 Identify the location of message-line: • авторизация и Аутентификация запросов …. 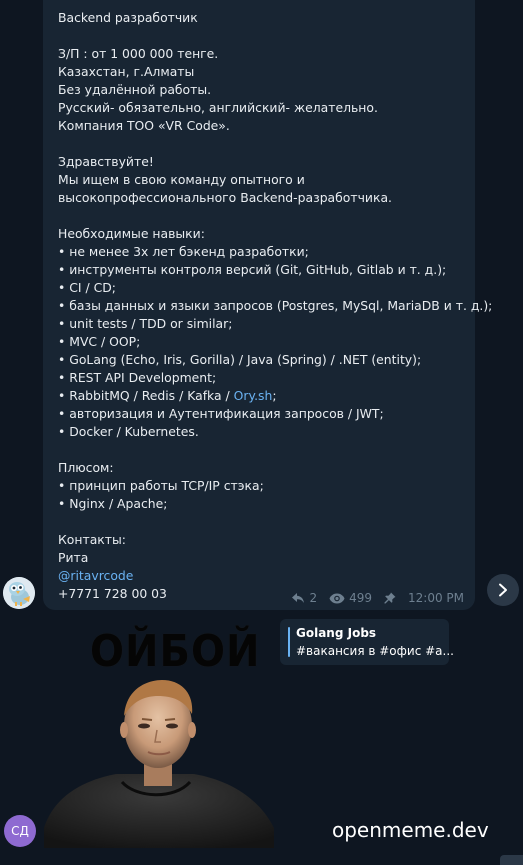
(221, 413).